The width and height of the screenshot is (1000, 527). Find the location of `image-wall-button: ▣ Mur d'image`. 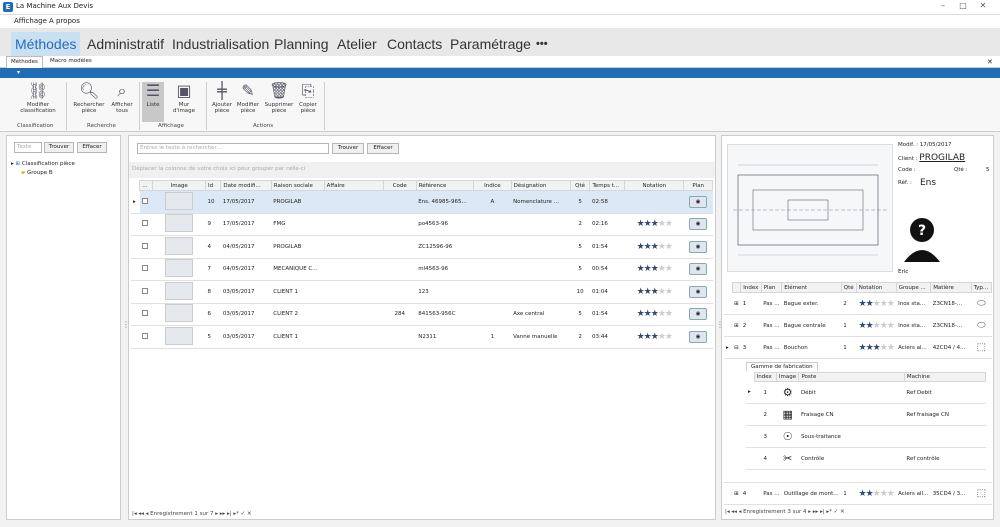

image-wall-button: ▣ Mur d'image is located at coordinates (184, 98).